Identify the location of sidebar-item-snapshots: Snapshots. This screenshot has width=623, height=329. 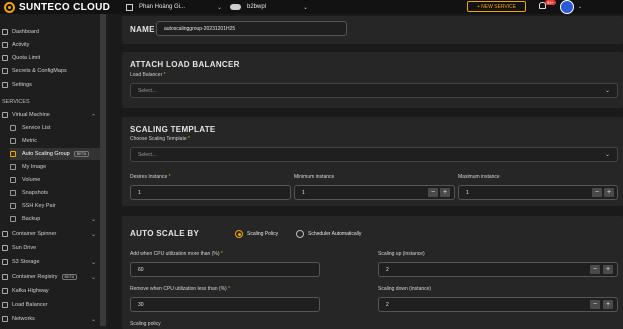
(55, 193).